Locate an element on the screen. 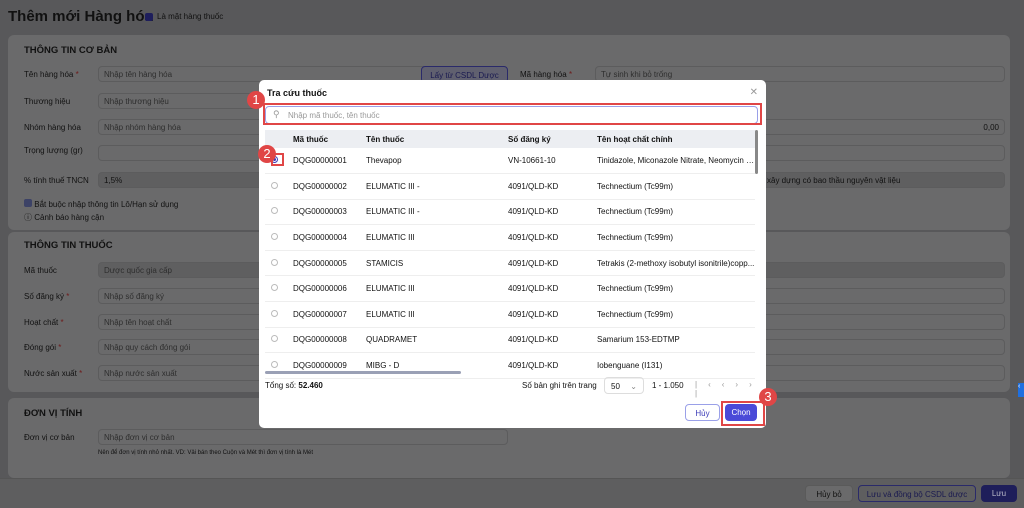  save-button: Lưu is located at coordinates (999, 493).